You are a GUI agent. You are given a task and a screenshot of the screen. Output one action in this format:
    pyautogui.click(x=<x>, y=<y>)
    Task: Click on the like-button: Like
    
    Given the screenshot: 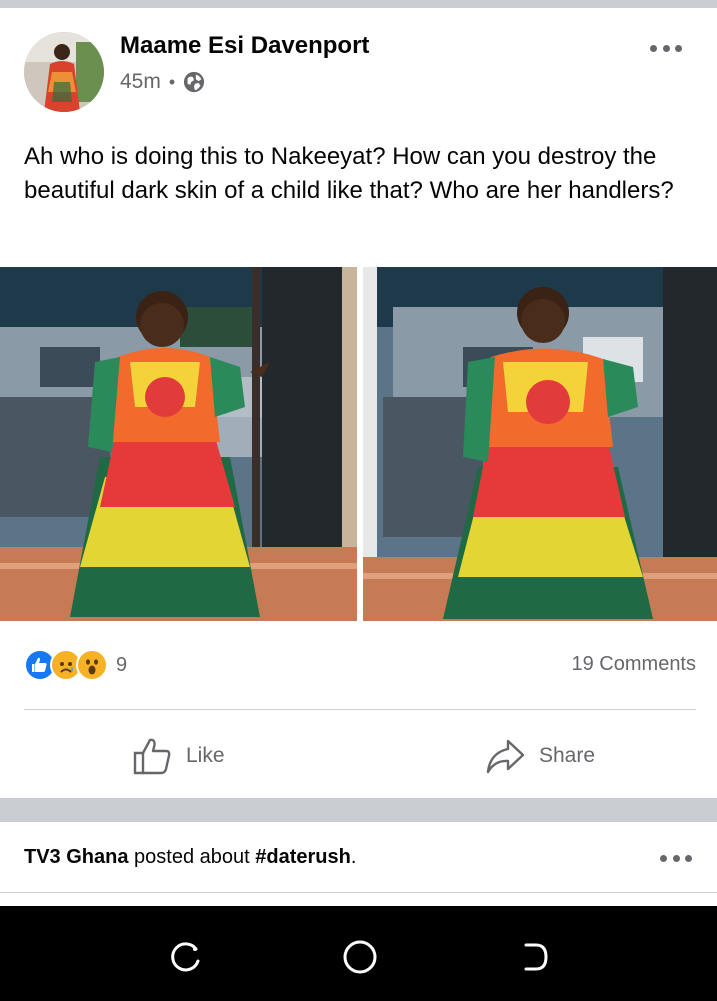 What is the action you would take?
    pyautogui.click(x=178, y=756)
    